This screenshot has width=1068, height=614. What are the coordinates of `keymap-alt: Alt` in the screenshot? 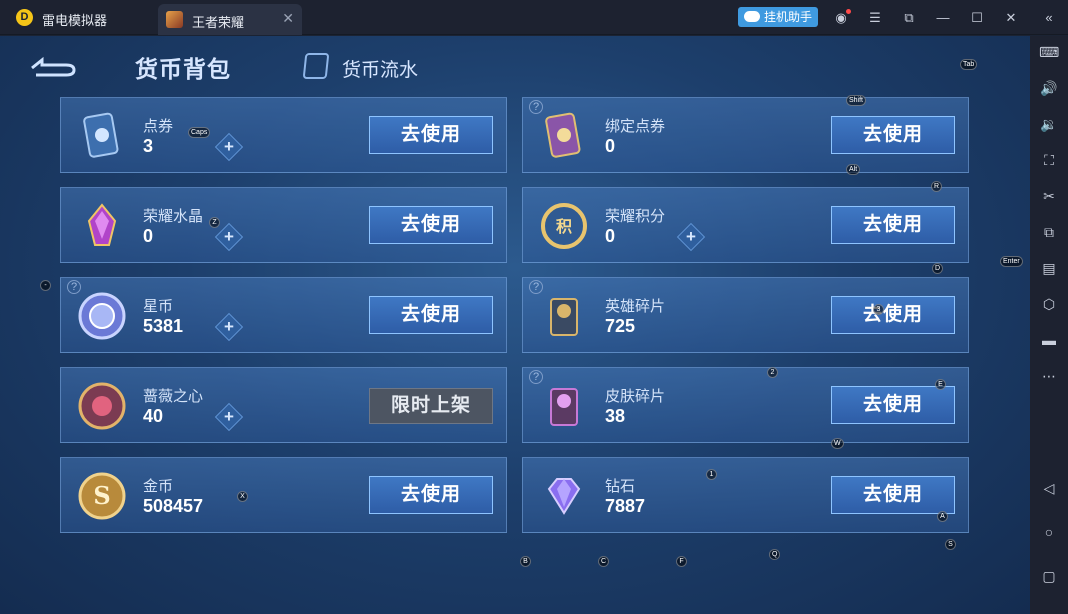 It's located at (853, 169).